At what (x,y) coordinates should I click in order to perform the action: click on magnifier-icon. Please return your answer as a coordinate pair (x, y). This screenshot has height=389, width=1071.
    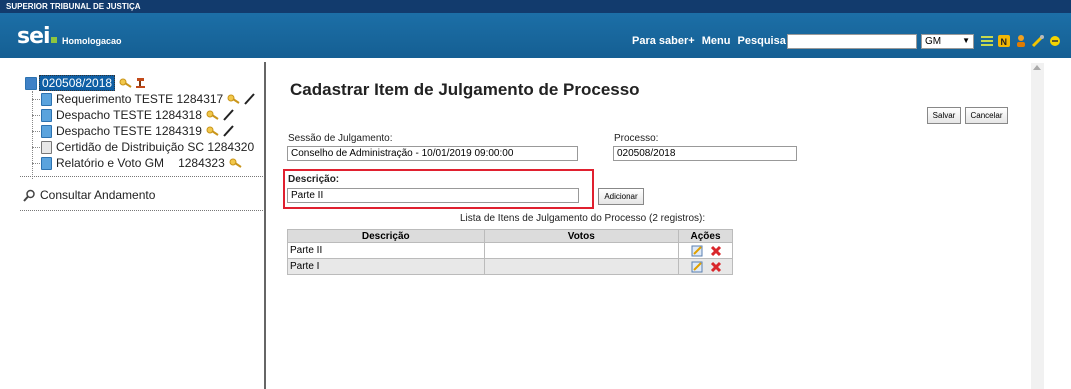
    Looking at the image, I should click on (29, 195).